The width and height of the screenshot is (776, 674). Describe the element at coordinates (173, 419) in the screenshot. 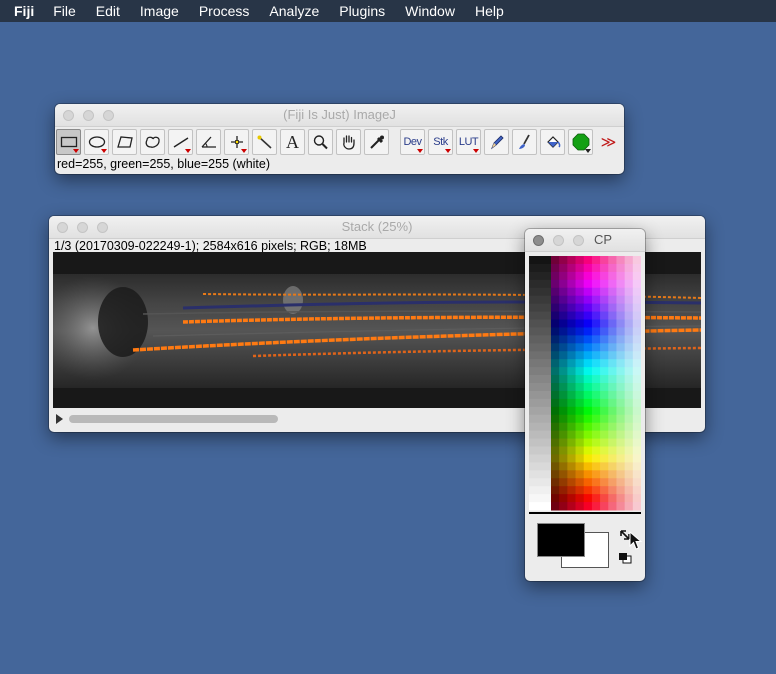

I see `stack-slider-thumb` at that location.